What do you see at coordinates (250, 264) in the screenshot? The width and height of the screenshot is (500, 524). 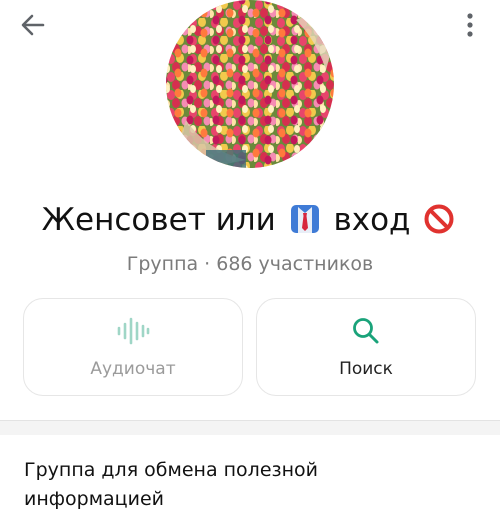 I see `group-subtitle: Группа · 686 участников` at bounding box center [250, 264].